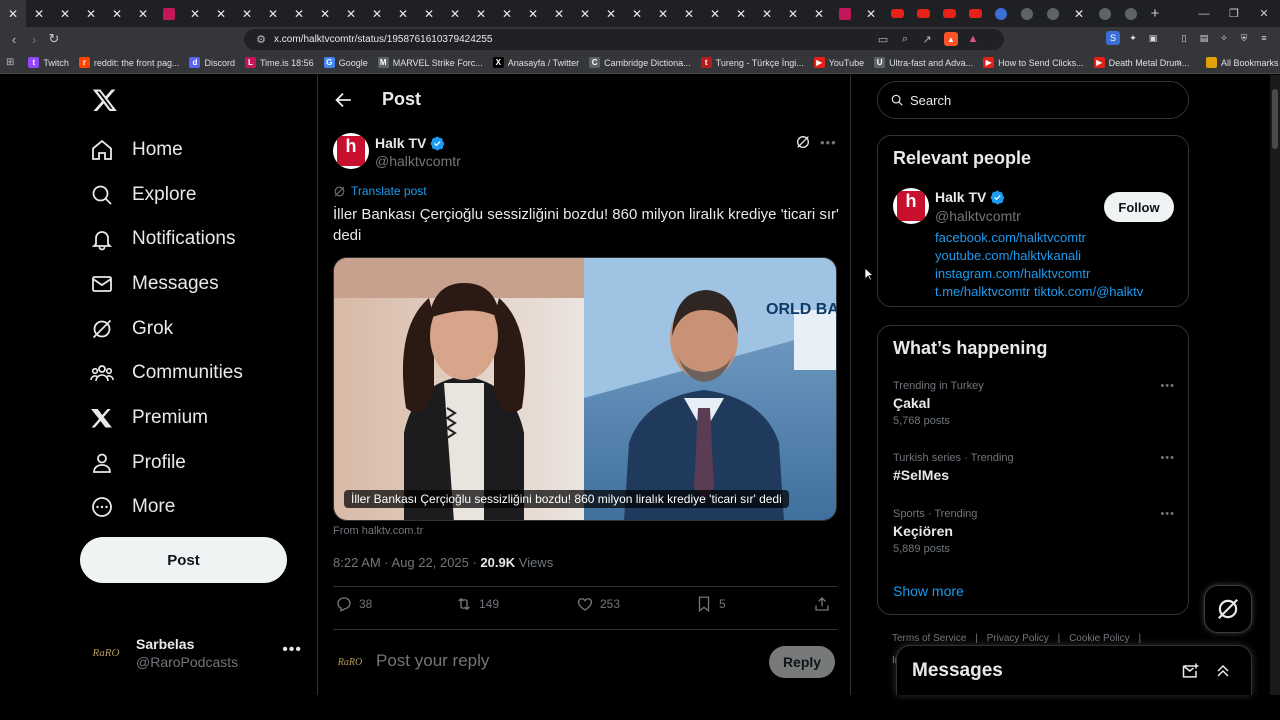 The image size is (1280, 720). Describe the element at coordinates (138, 463) in the screenshot. I see `nav-item-profile: Profile` at that location.